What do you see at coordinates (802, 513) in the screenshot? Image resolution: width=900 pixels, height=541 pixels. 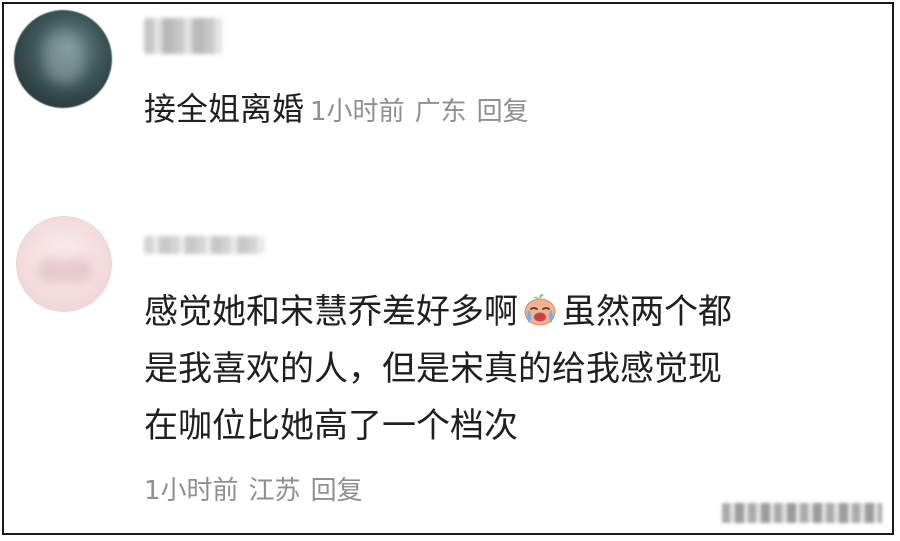 I see `watermark-blurred` at bounding box center [802, 513].